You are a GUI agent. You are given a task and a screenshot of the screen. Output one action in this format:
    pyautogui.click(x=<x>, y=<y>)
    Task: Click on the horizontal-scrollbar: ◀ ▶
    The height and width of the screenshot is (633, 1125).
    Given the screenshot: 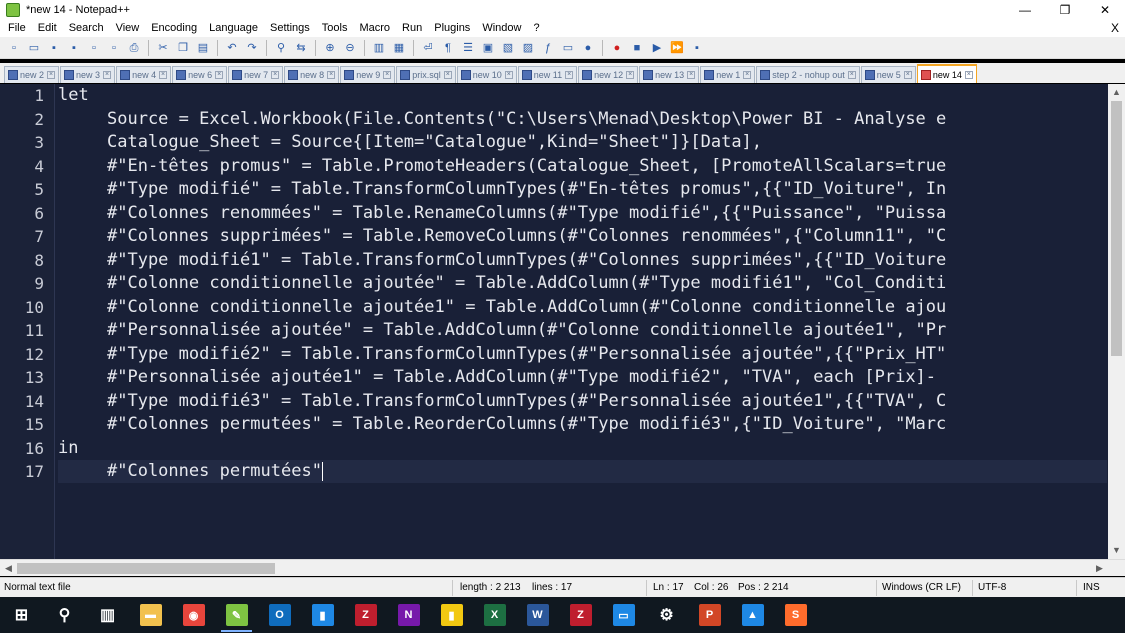 What is the action you would take?
    pyautogui.click(x=562, y=567)
    